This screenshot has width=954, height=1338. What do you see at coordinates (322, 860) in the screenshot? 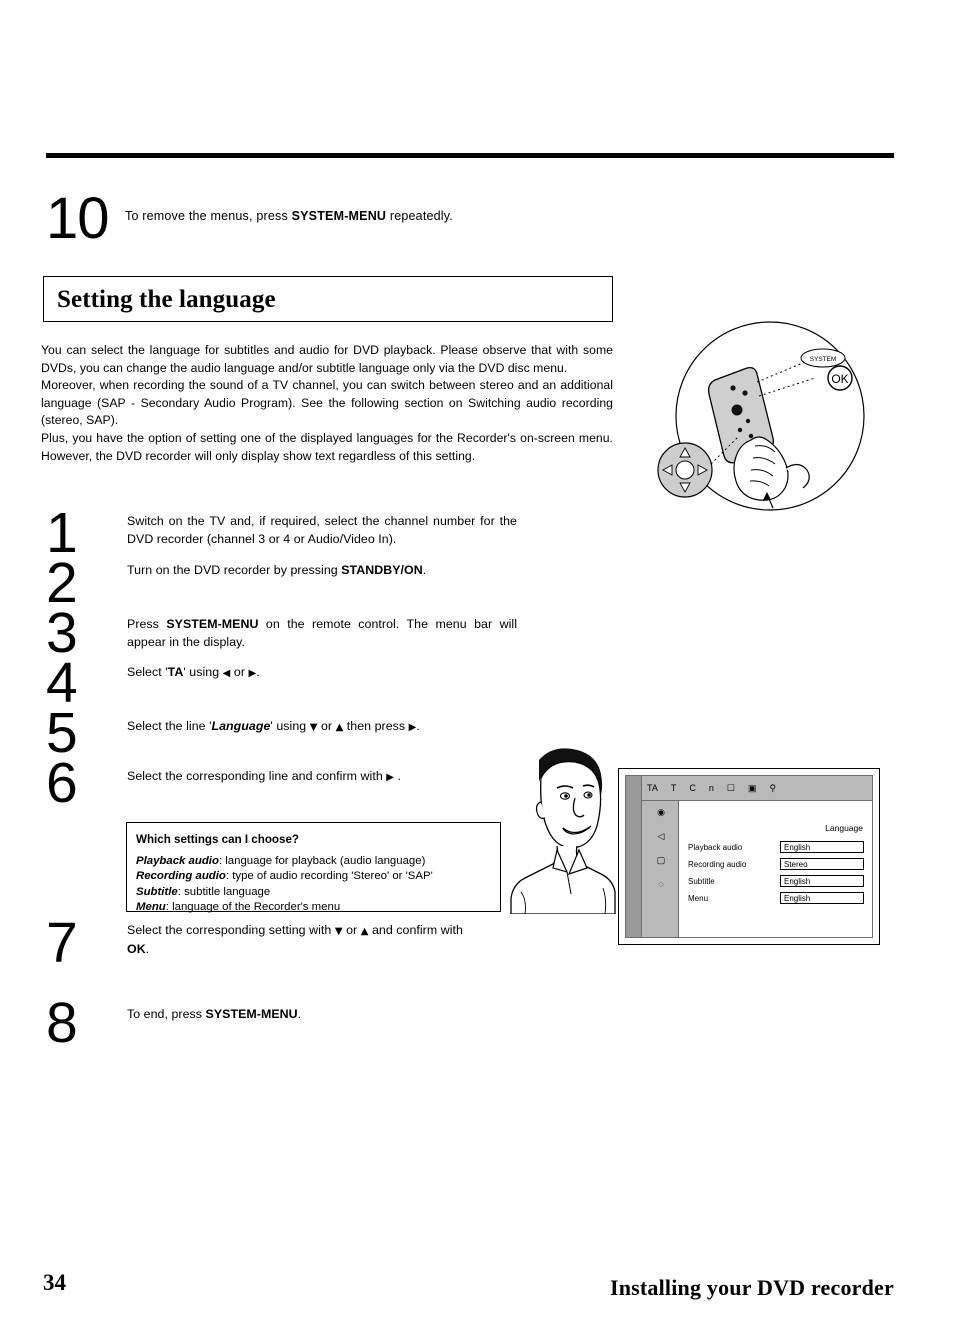
I see `tip-line-1-text: : language for playback (audio language)` at bounding box center [322, 860].